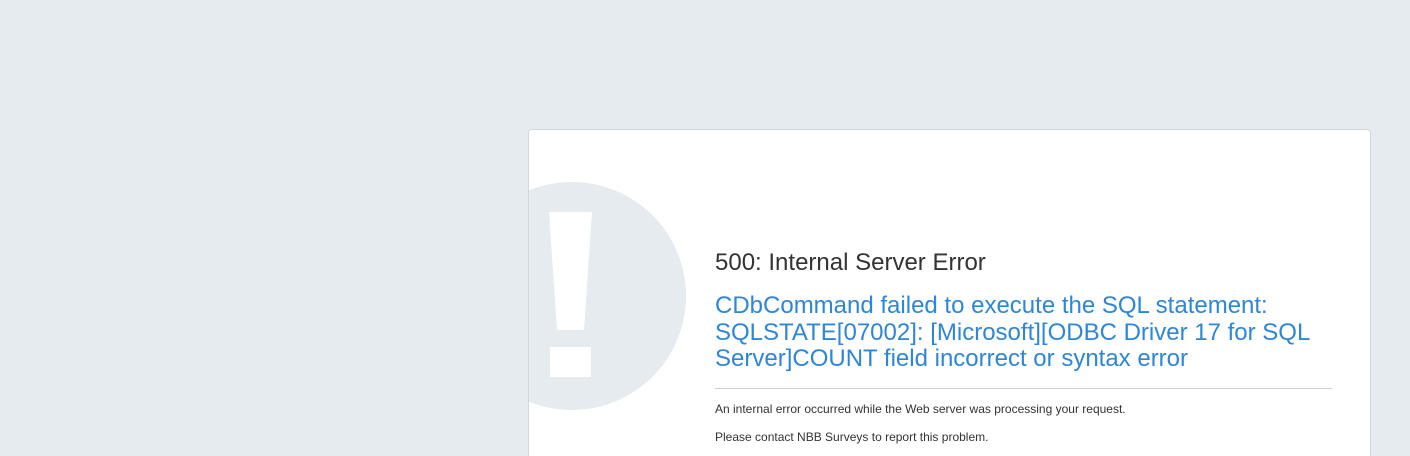 Image resolution: width=1410 pixels, height=456 pixels. I want to click on divider, so click(1023, 388).